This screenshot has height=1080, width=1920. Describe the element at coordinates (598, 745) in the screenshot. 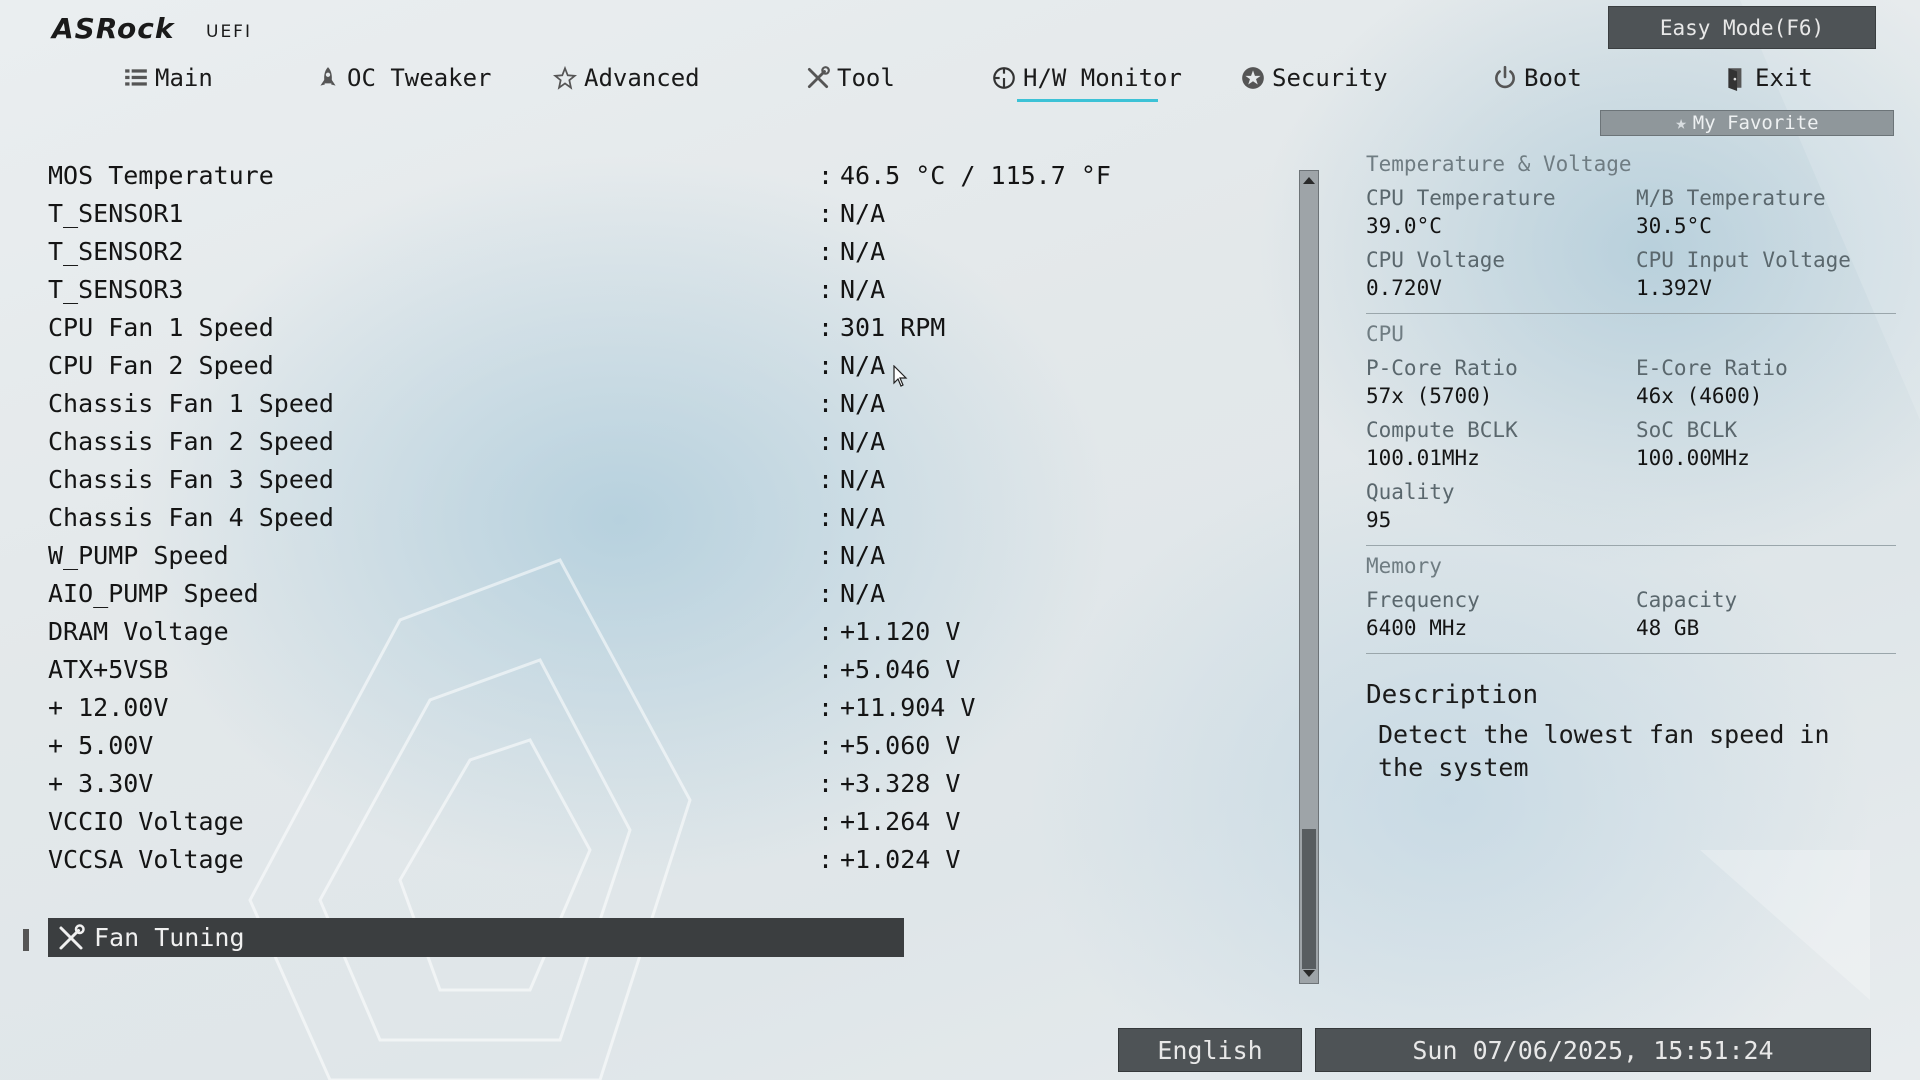

I see `monitor-row: + 5.00V: +5.060 V` at that location.